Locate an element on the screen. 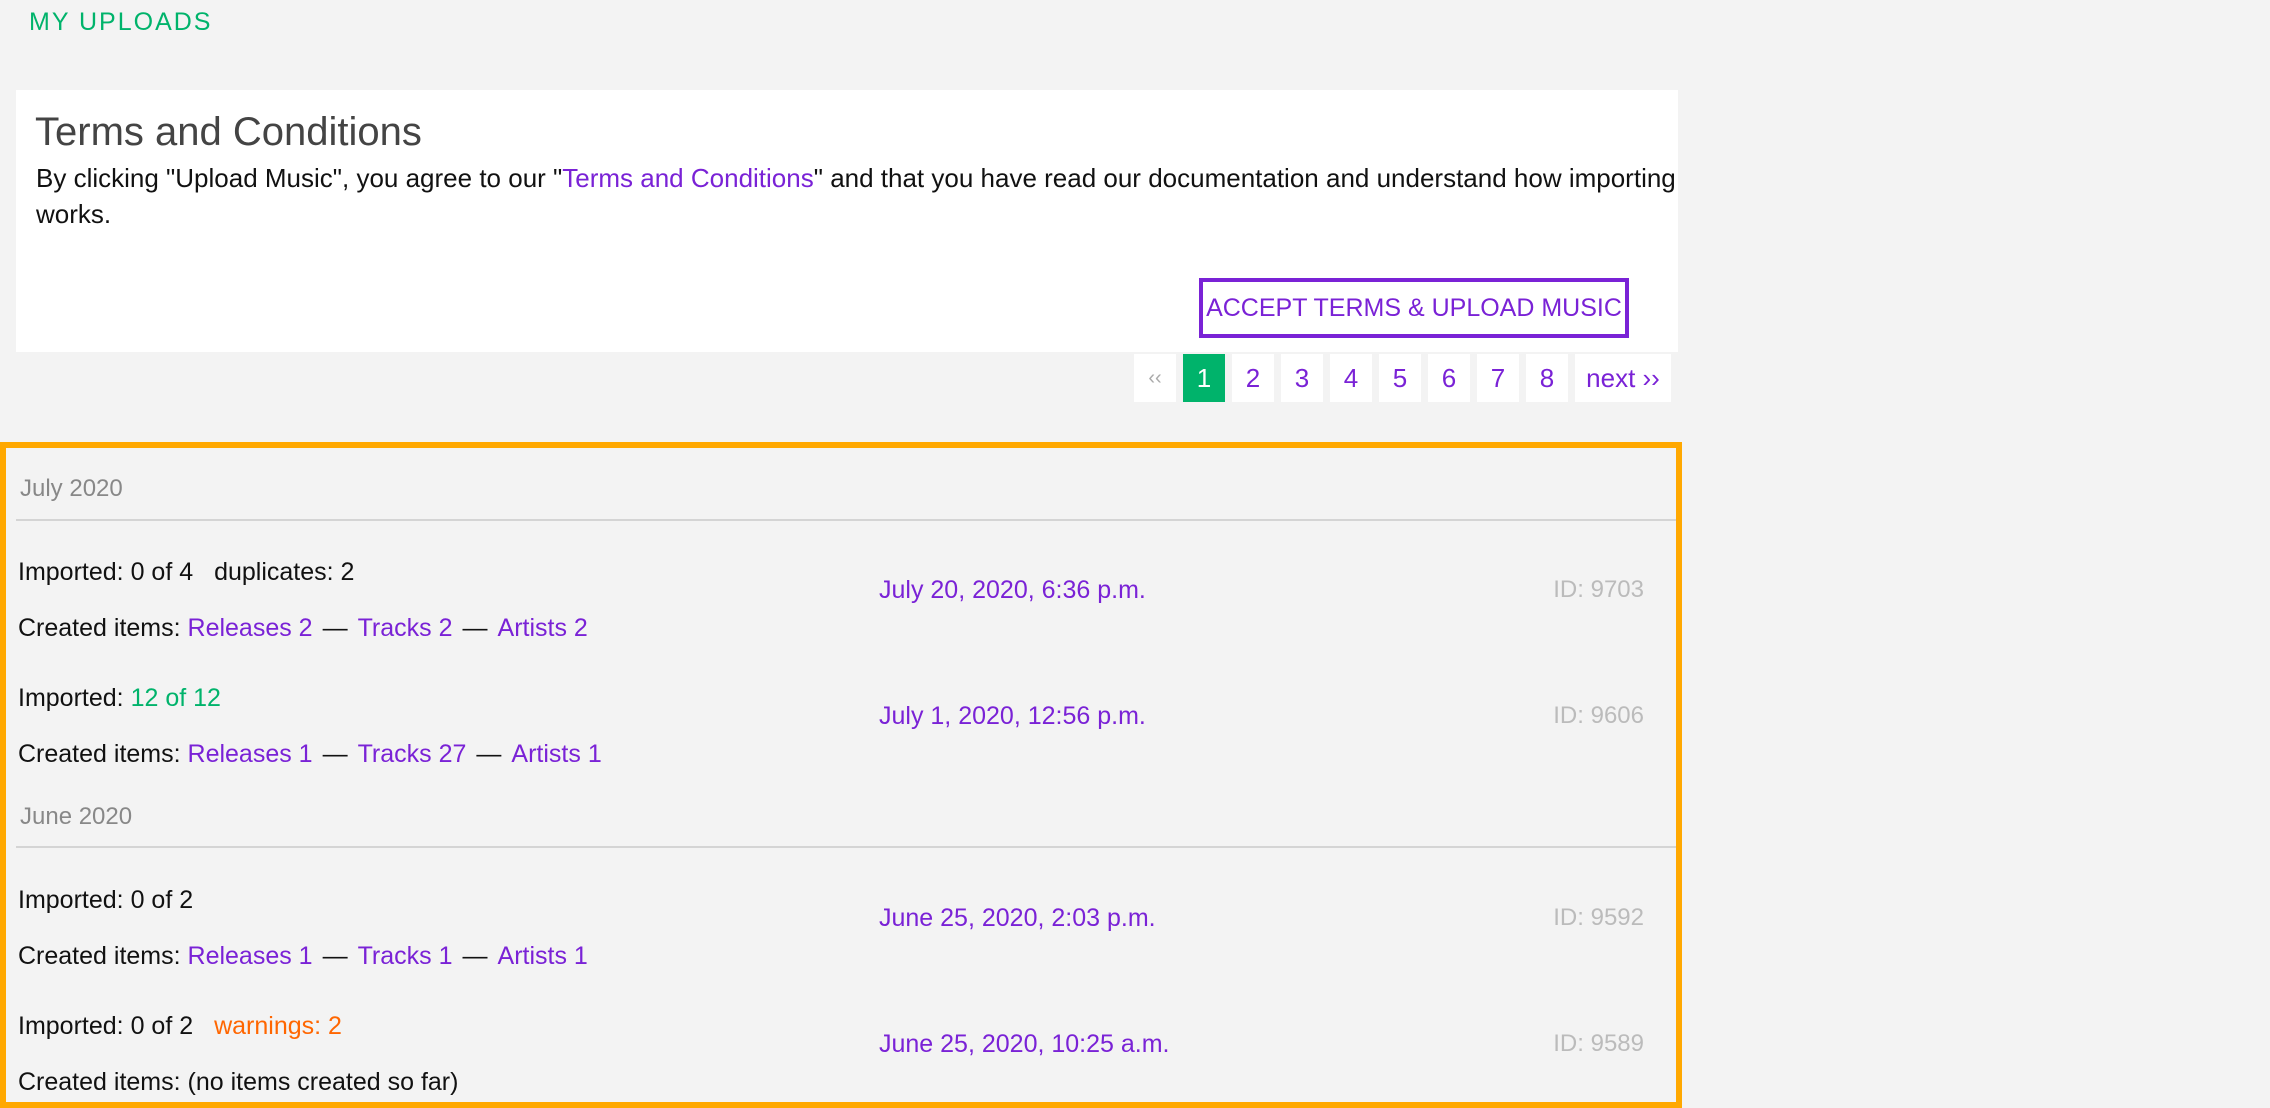 Image resolution: width=2270 pixels, height=1108 pixels. accept-terms-upload-button: ACCEPT TERMS & UPLOAD MUSIC is located at coordinates (1414, 308).